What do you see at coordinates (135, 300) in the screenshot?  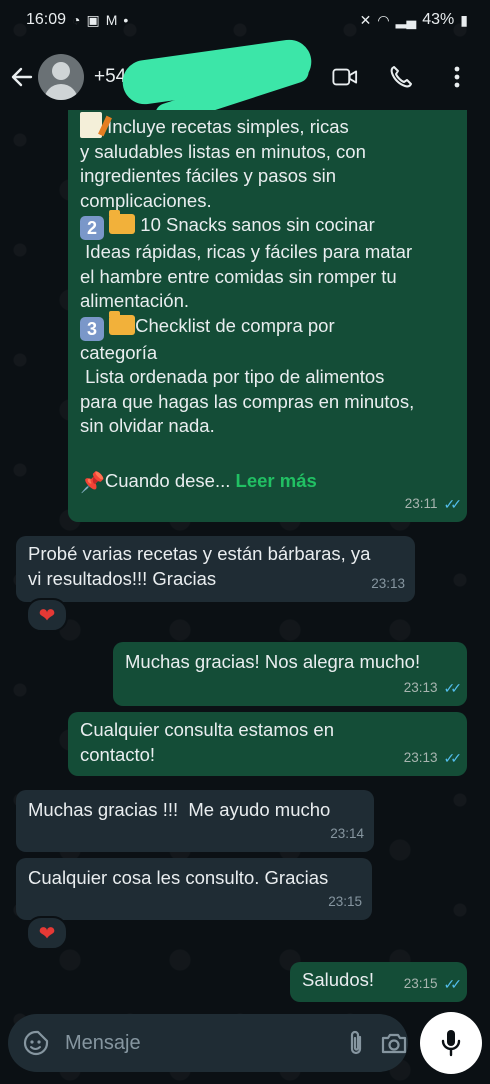 I see `message-line: alimentación.` at bounding box center [135, 300].